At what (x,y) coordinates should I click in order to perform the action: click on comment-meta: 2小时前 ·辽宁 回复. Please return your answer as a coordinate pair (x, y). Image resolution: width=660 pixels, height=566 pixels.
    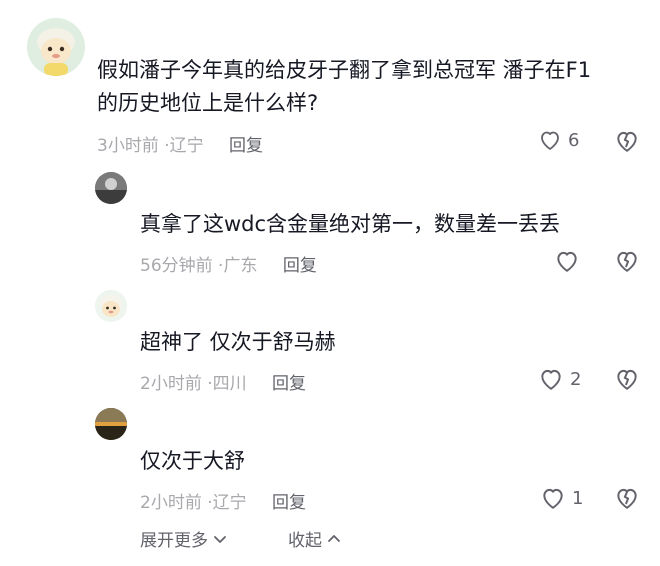
    Looking at the image, I should click on (223, 500).